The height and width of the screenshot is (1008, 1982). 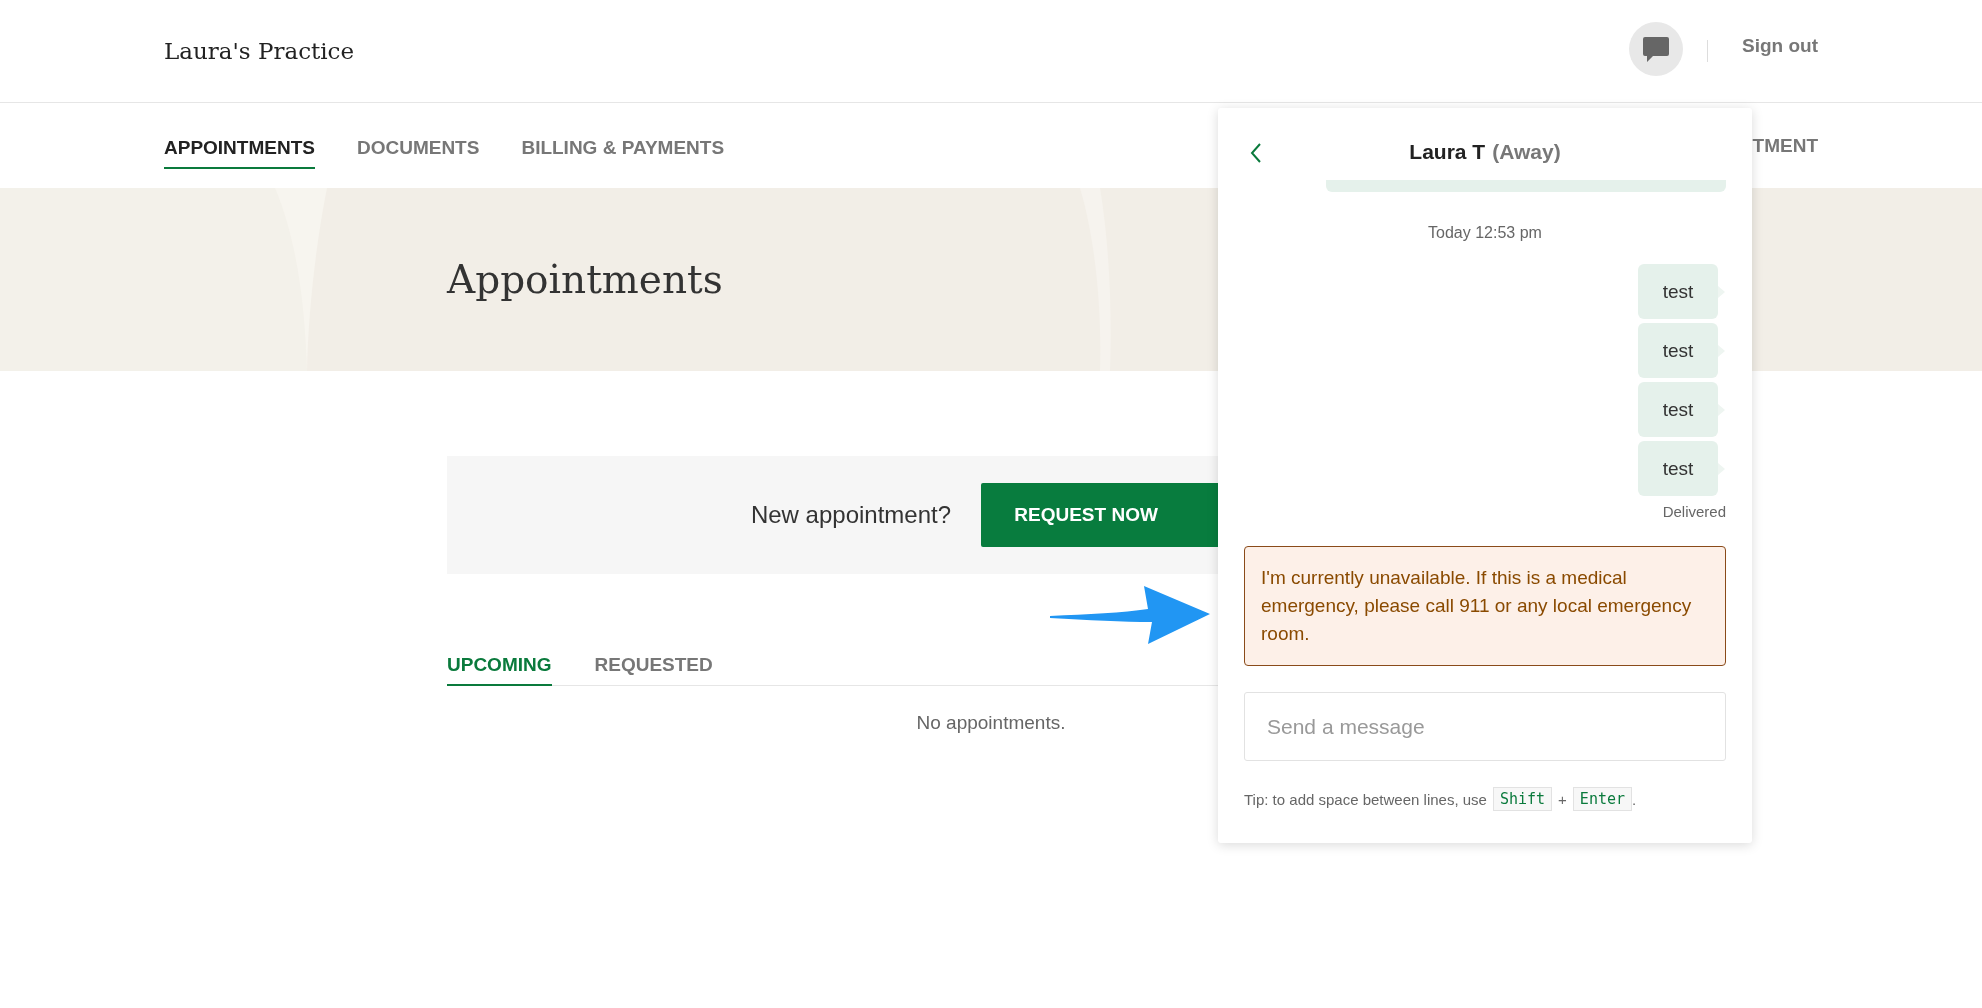 I want to click on chat-button, so click(x=1656, y=49).